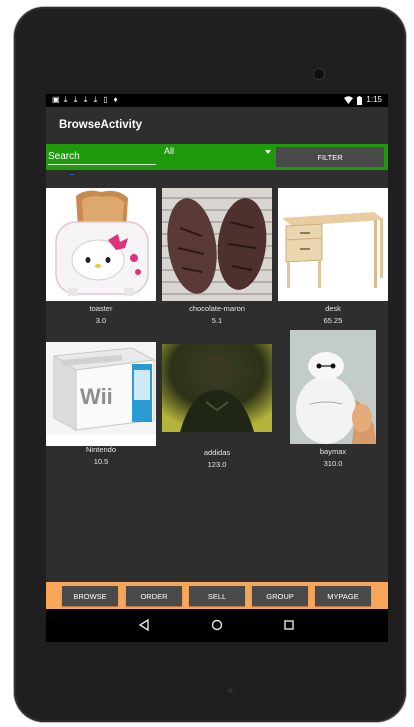 Image resolution: width=414 pixels, height=727 pixels. Describe the element at coordinates (333, 320) in the screenshot. I see `product-price: 65.25` at that location.